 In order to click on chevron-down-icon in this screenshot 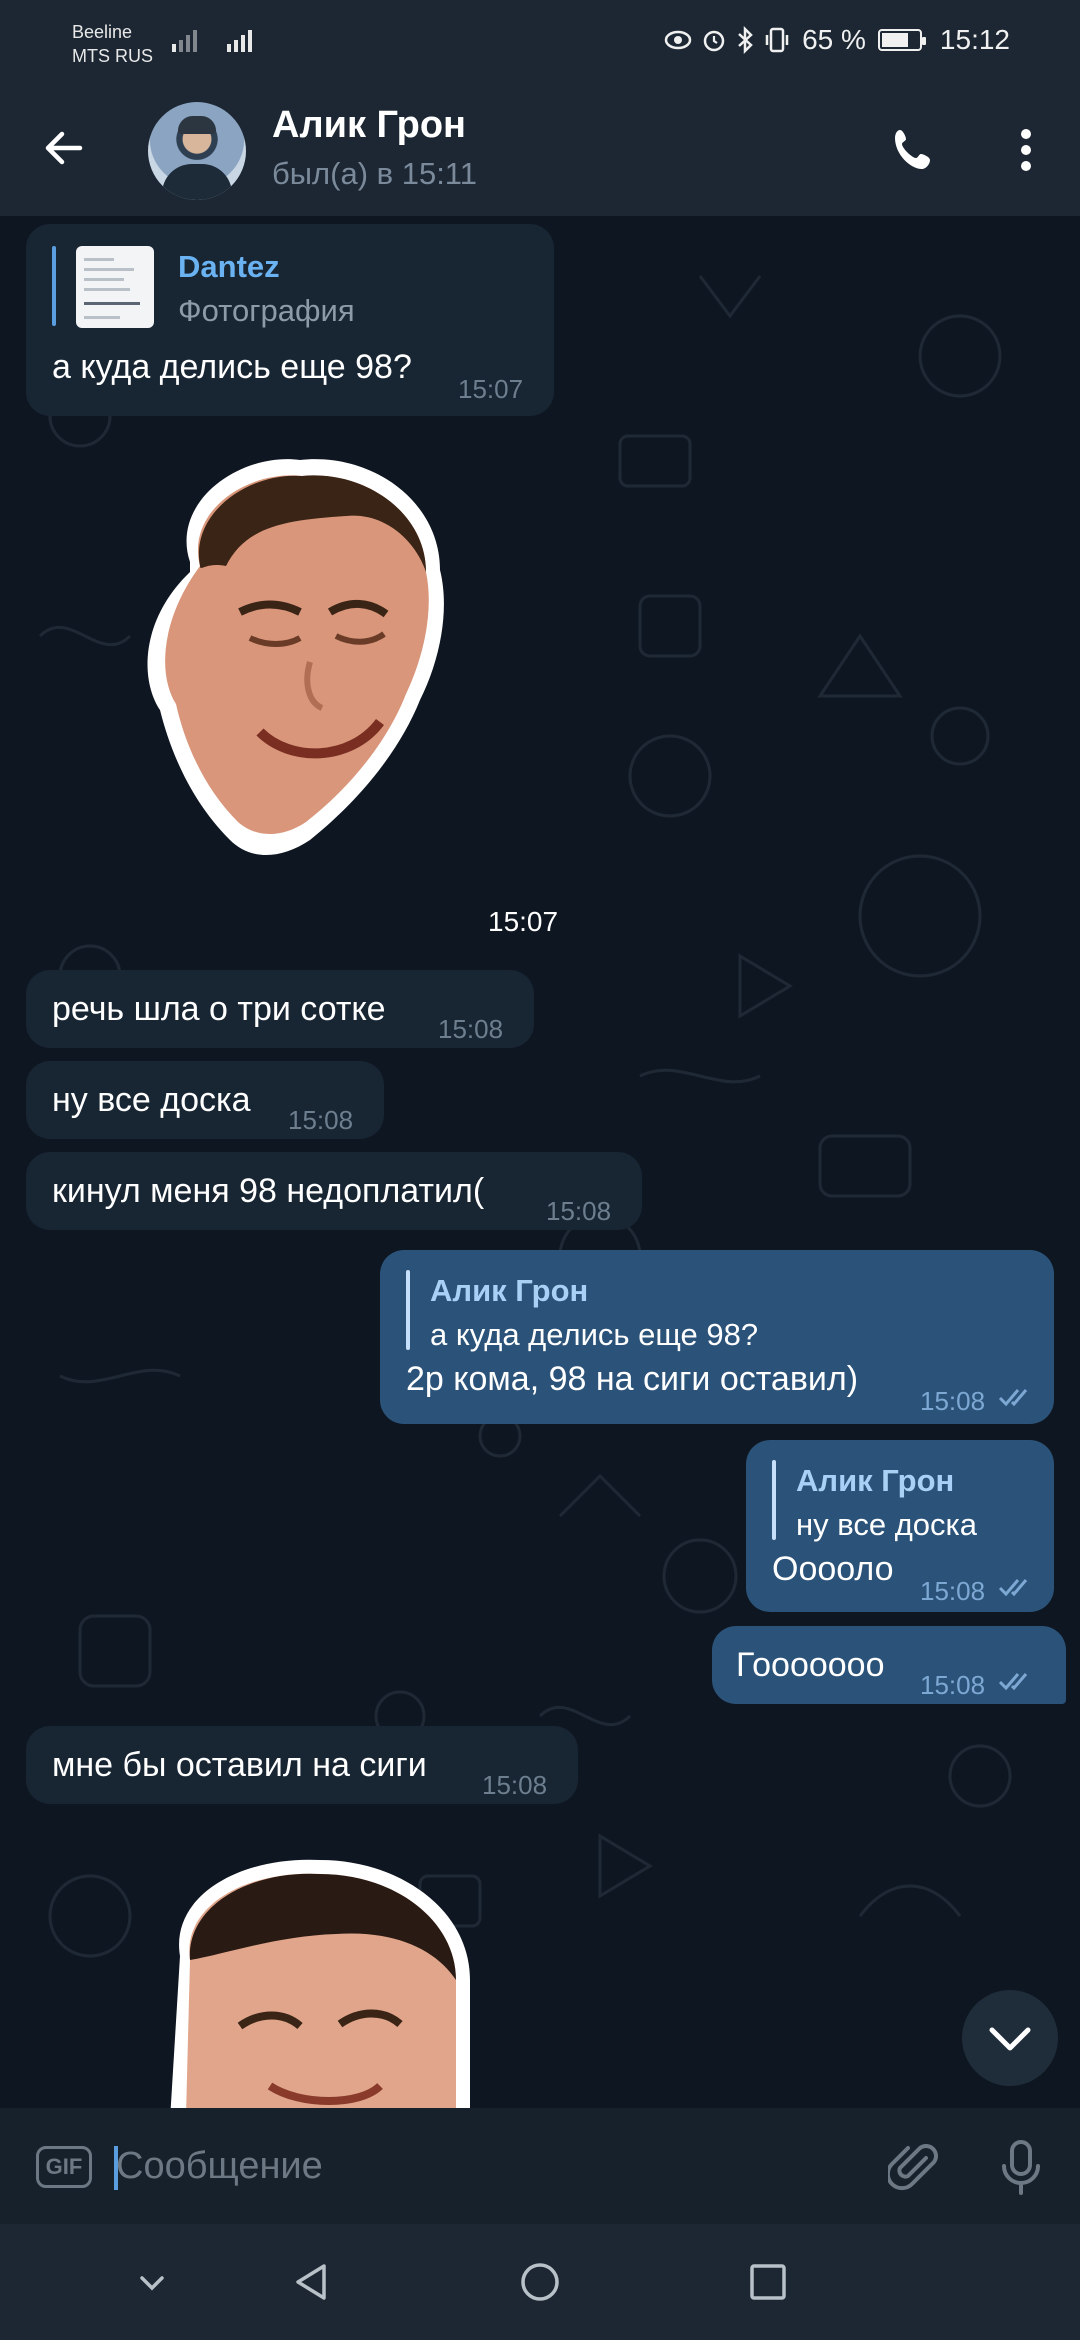, I will do `click(1010, 2039)`.